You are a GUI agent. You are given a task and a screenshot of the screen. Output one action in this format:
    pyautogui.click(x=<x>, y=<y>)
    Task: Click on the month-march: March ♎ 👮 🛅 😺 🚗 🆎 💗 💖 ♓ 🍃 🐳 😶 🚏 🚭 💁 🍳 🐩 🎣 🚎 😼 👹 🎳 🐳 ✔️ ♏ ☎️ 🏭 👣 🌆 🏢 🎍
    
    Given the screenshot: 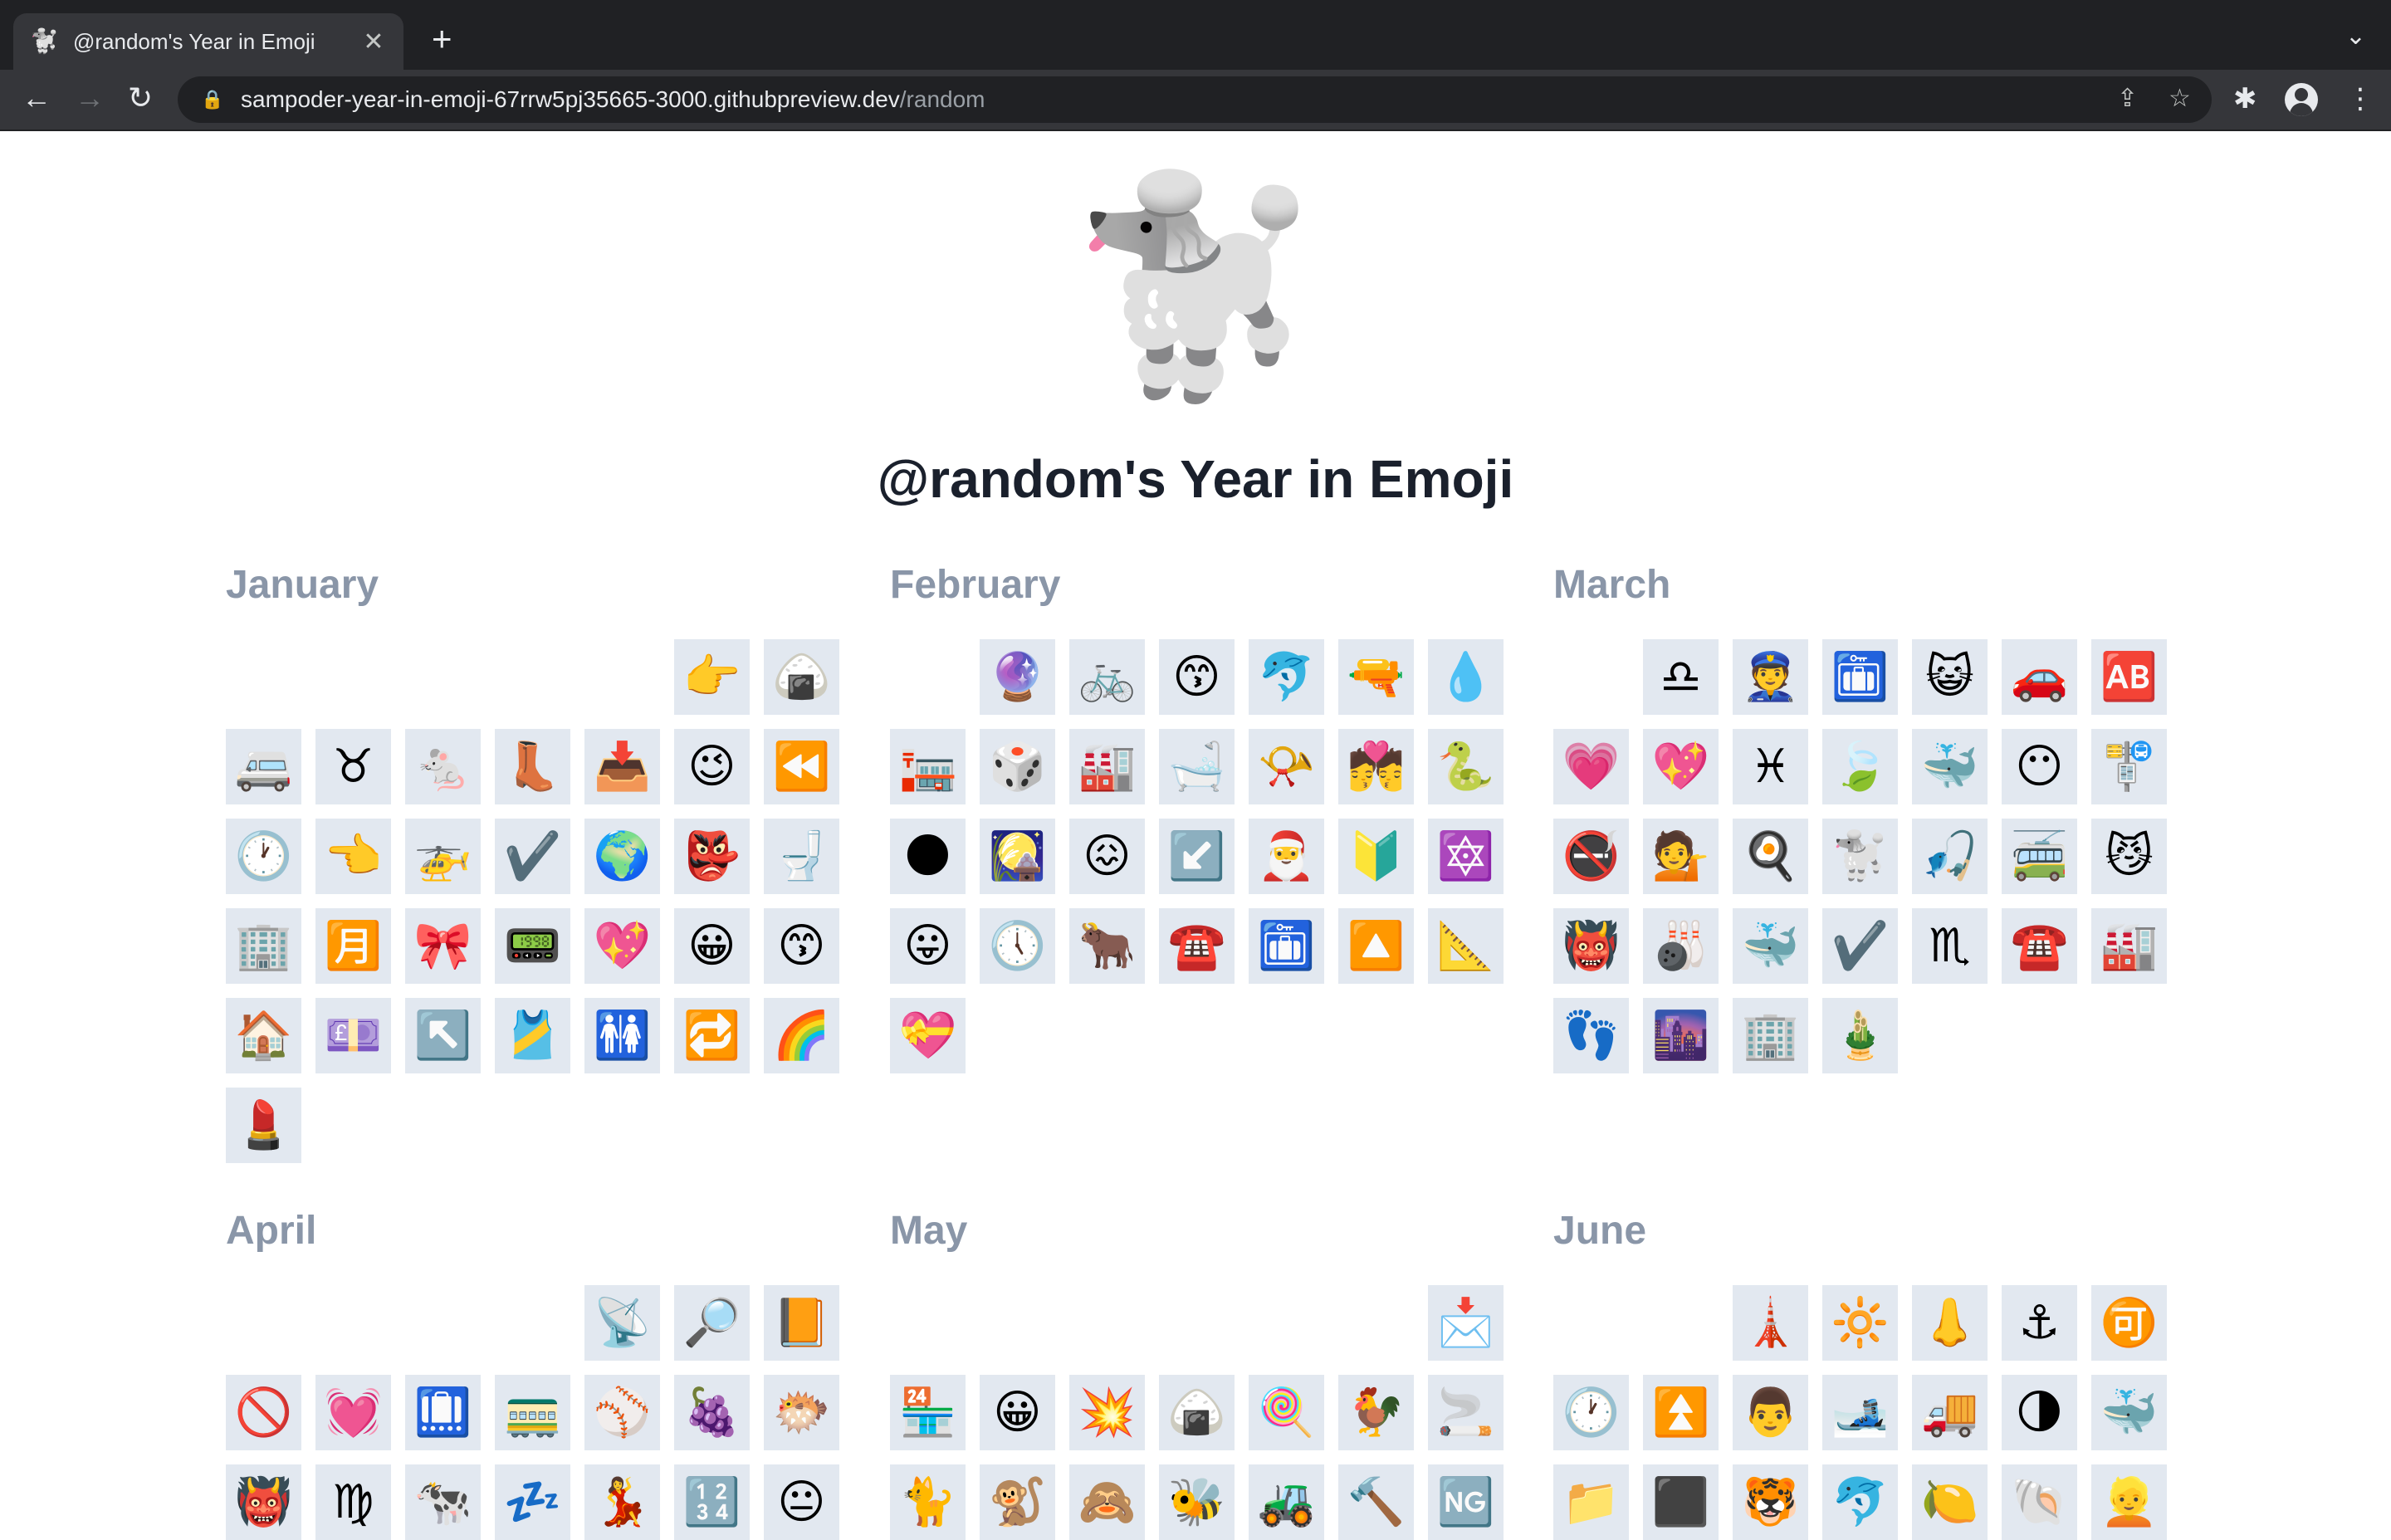 What is the action you would take?
    pyautogui.click(x=1868, y=814)
    